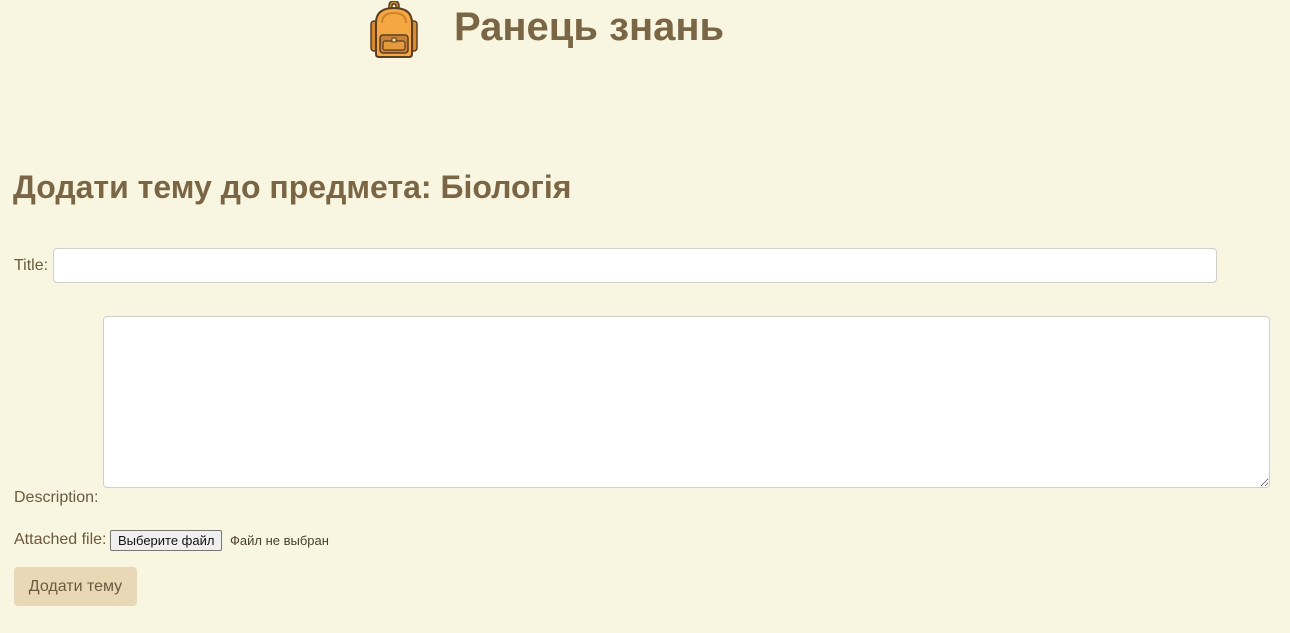 This screenshot has width=1290, height=633. What do you see at coordinates (75, 586) in the screenshot?
I see `add-topic-button: Додати тему` at bounding box center [75, 586].